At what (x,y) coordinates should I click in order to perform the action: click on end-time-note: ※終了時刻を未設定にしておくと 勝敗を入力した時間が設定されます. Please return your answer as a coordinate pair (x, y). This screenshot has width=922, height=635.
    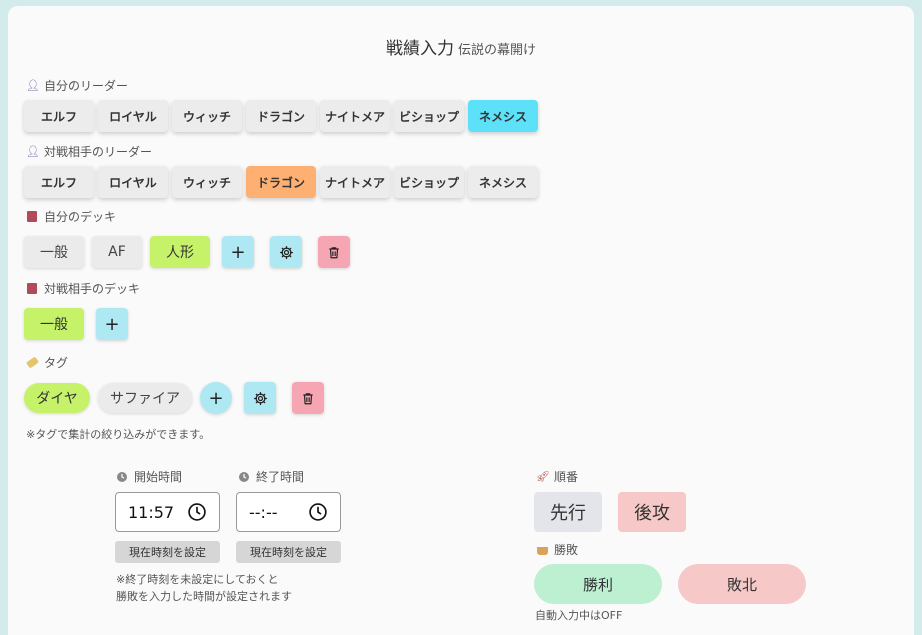
    Looking at the image, I should click on (204, 588).